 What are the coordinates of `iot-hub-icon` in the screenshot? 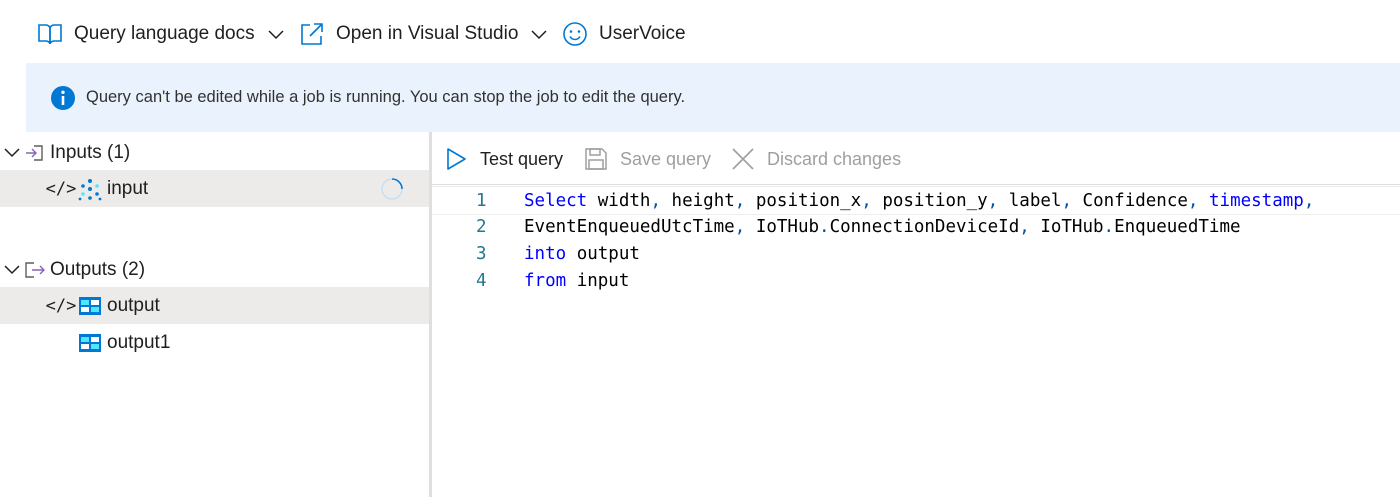 It's located at (90, 189).